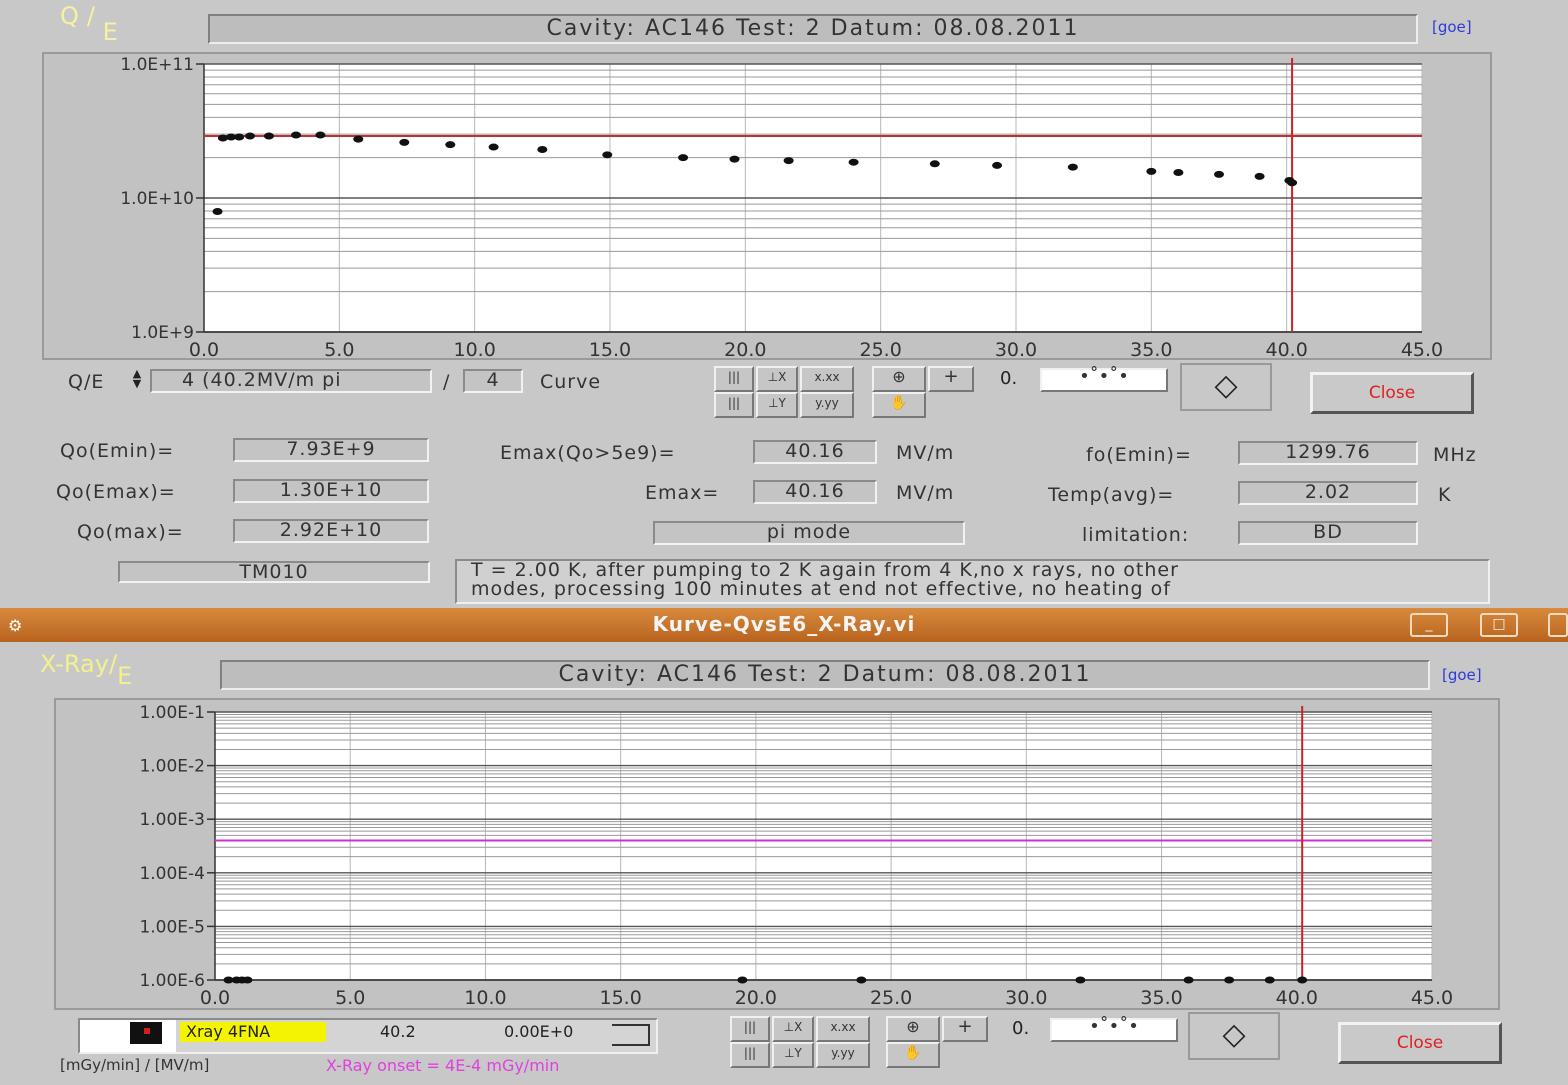 The width and height of the screenshot is (1568, 1085). What do you see at coordinates (1104, 380) in the screenshot?
I see `qe-point-style-icon: •˚•˚•` at bounding box center [1104, 380].